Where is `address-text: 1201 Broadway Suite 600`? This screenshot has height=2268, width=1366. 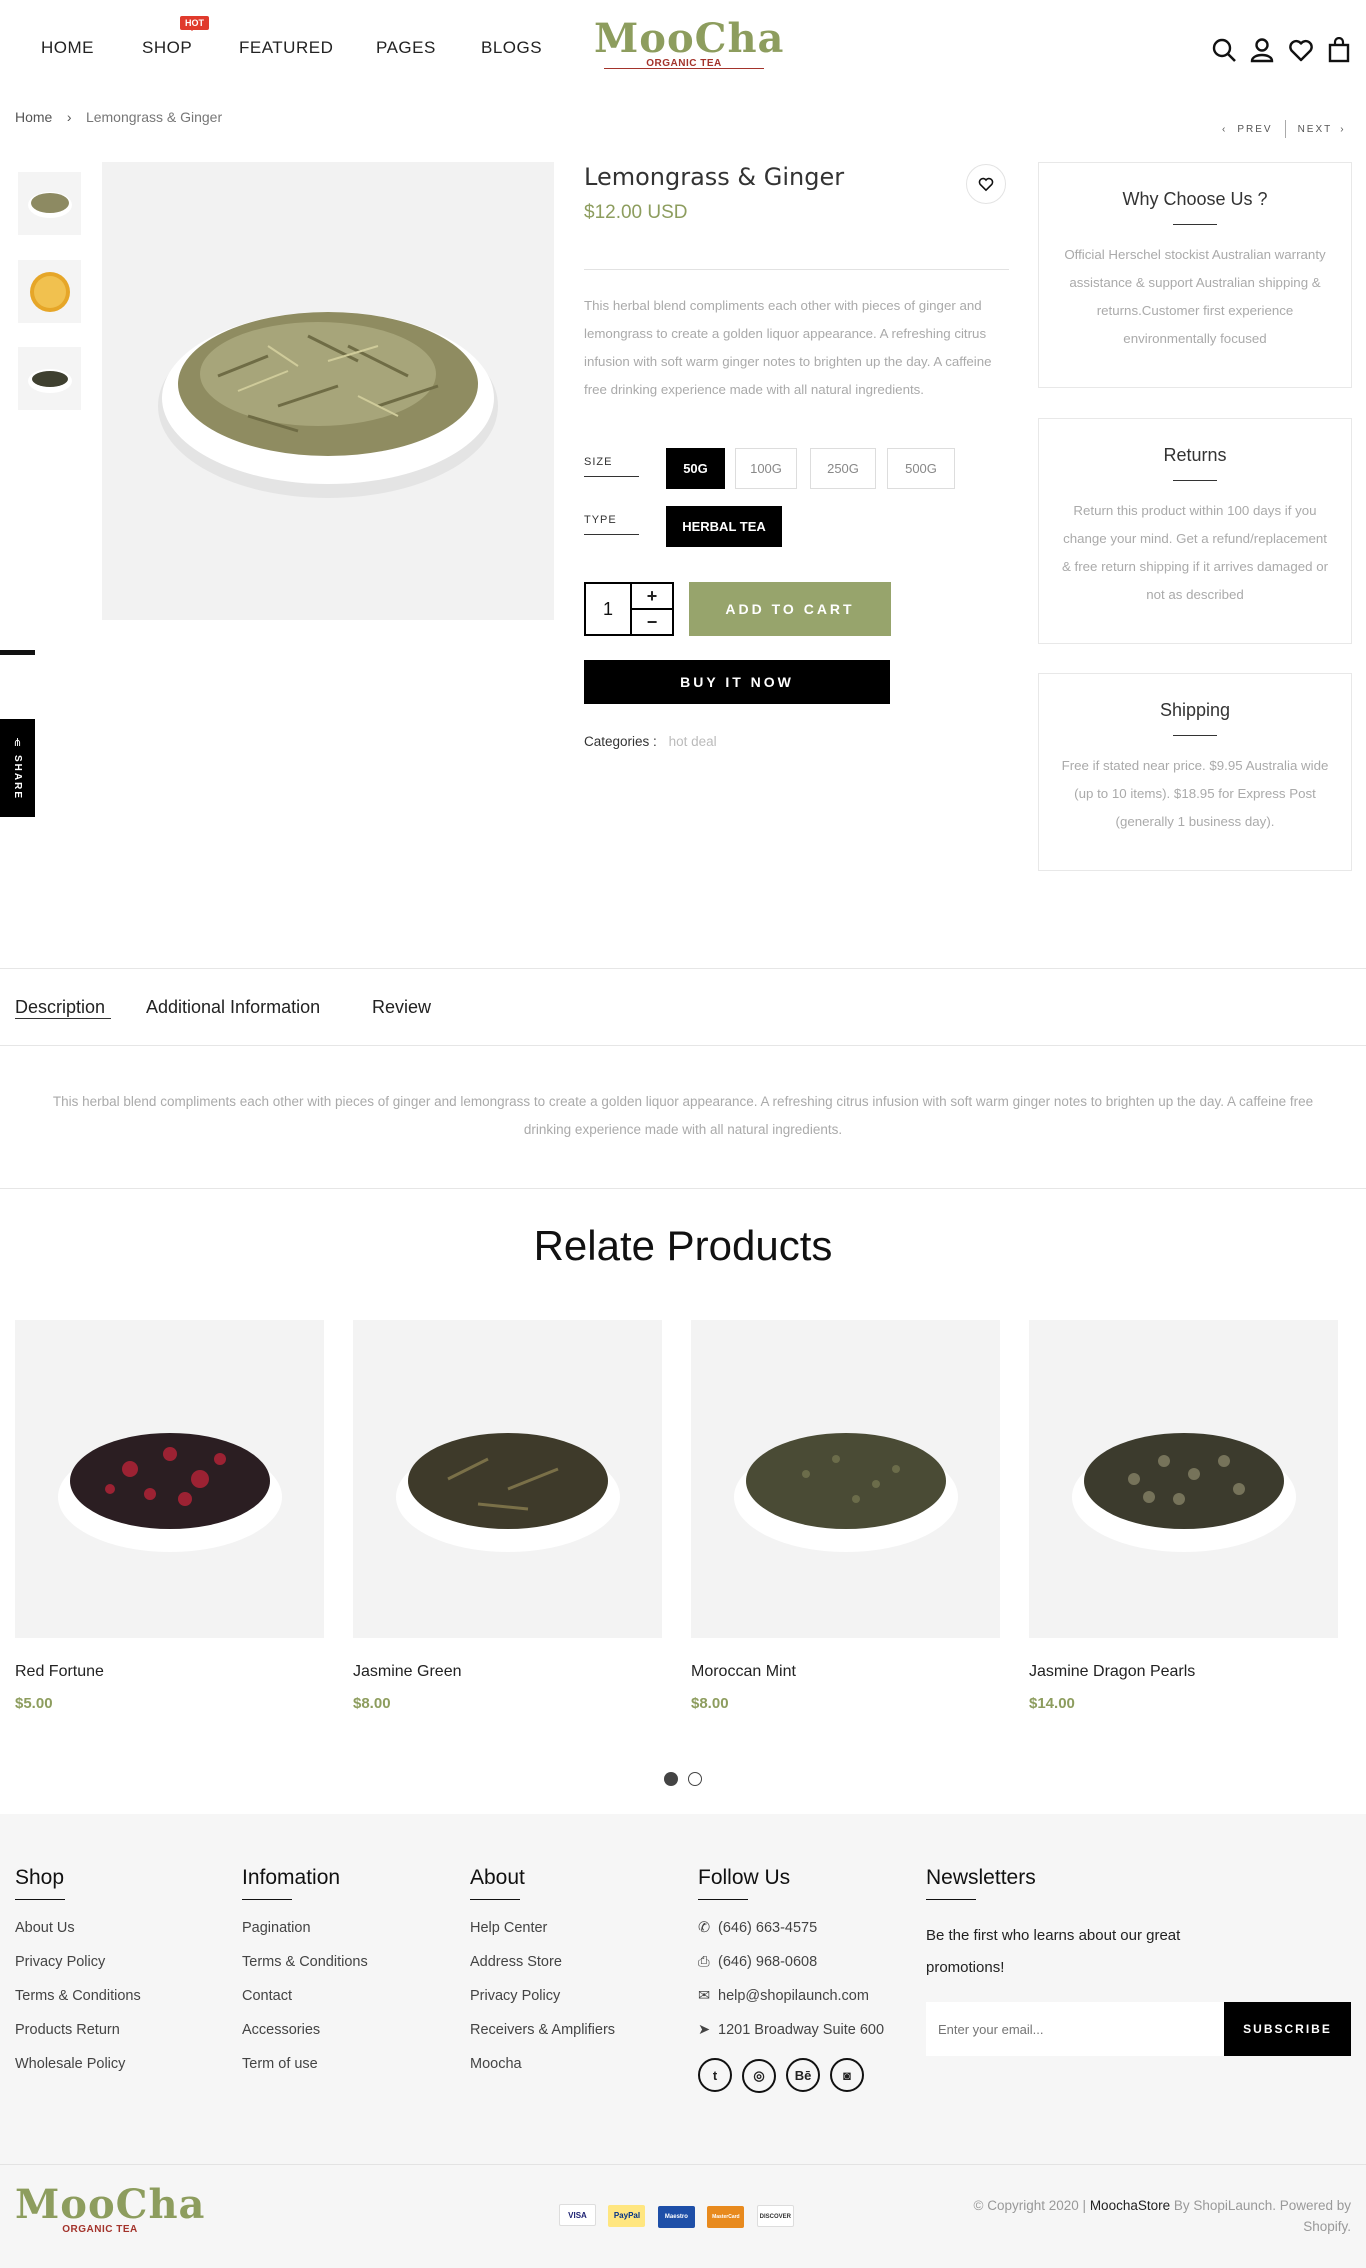 address-text: 1201 Broadway Suite 600 is located at coordinates (801, 2030).